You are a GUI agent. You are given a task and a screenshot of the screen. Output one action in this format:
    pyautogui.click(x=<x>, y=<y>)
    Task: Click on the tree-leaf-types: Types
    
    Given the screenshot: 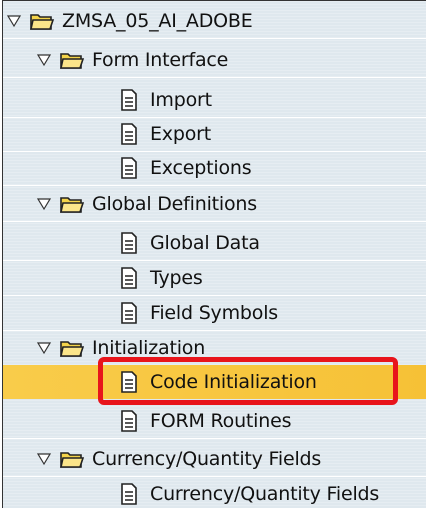 What is the action you would take?
    pyautogui.click(x=214, y=278)
    